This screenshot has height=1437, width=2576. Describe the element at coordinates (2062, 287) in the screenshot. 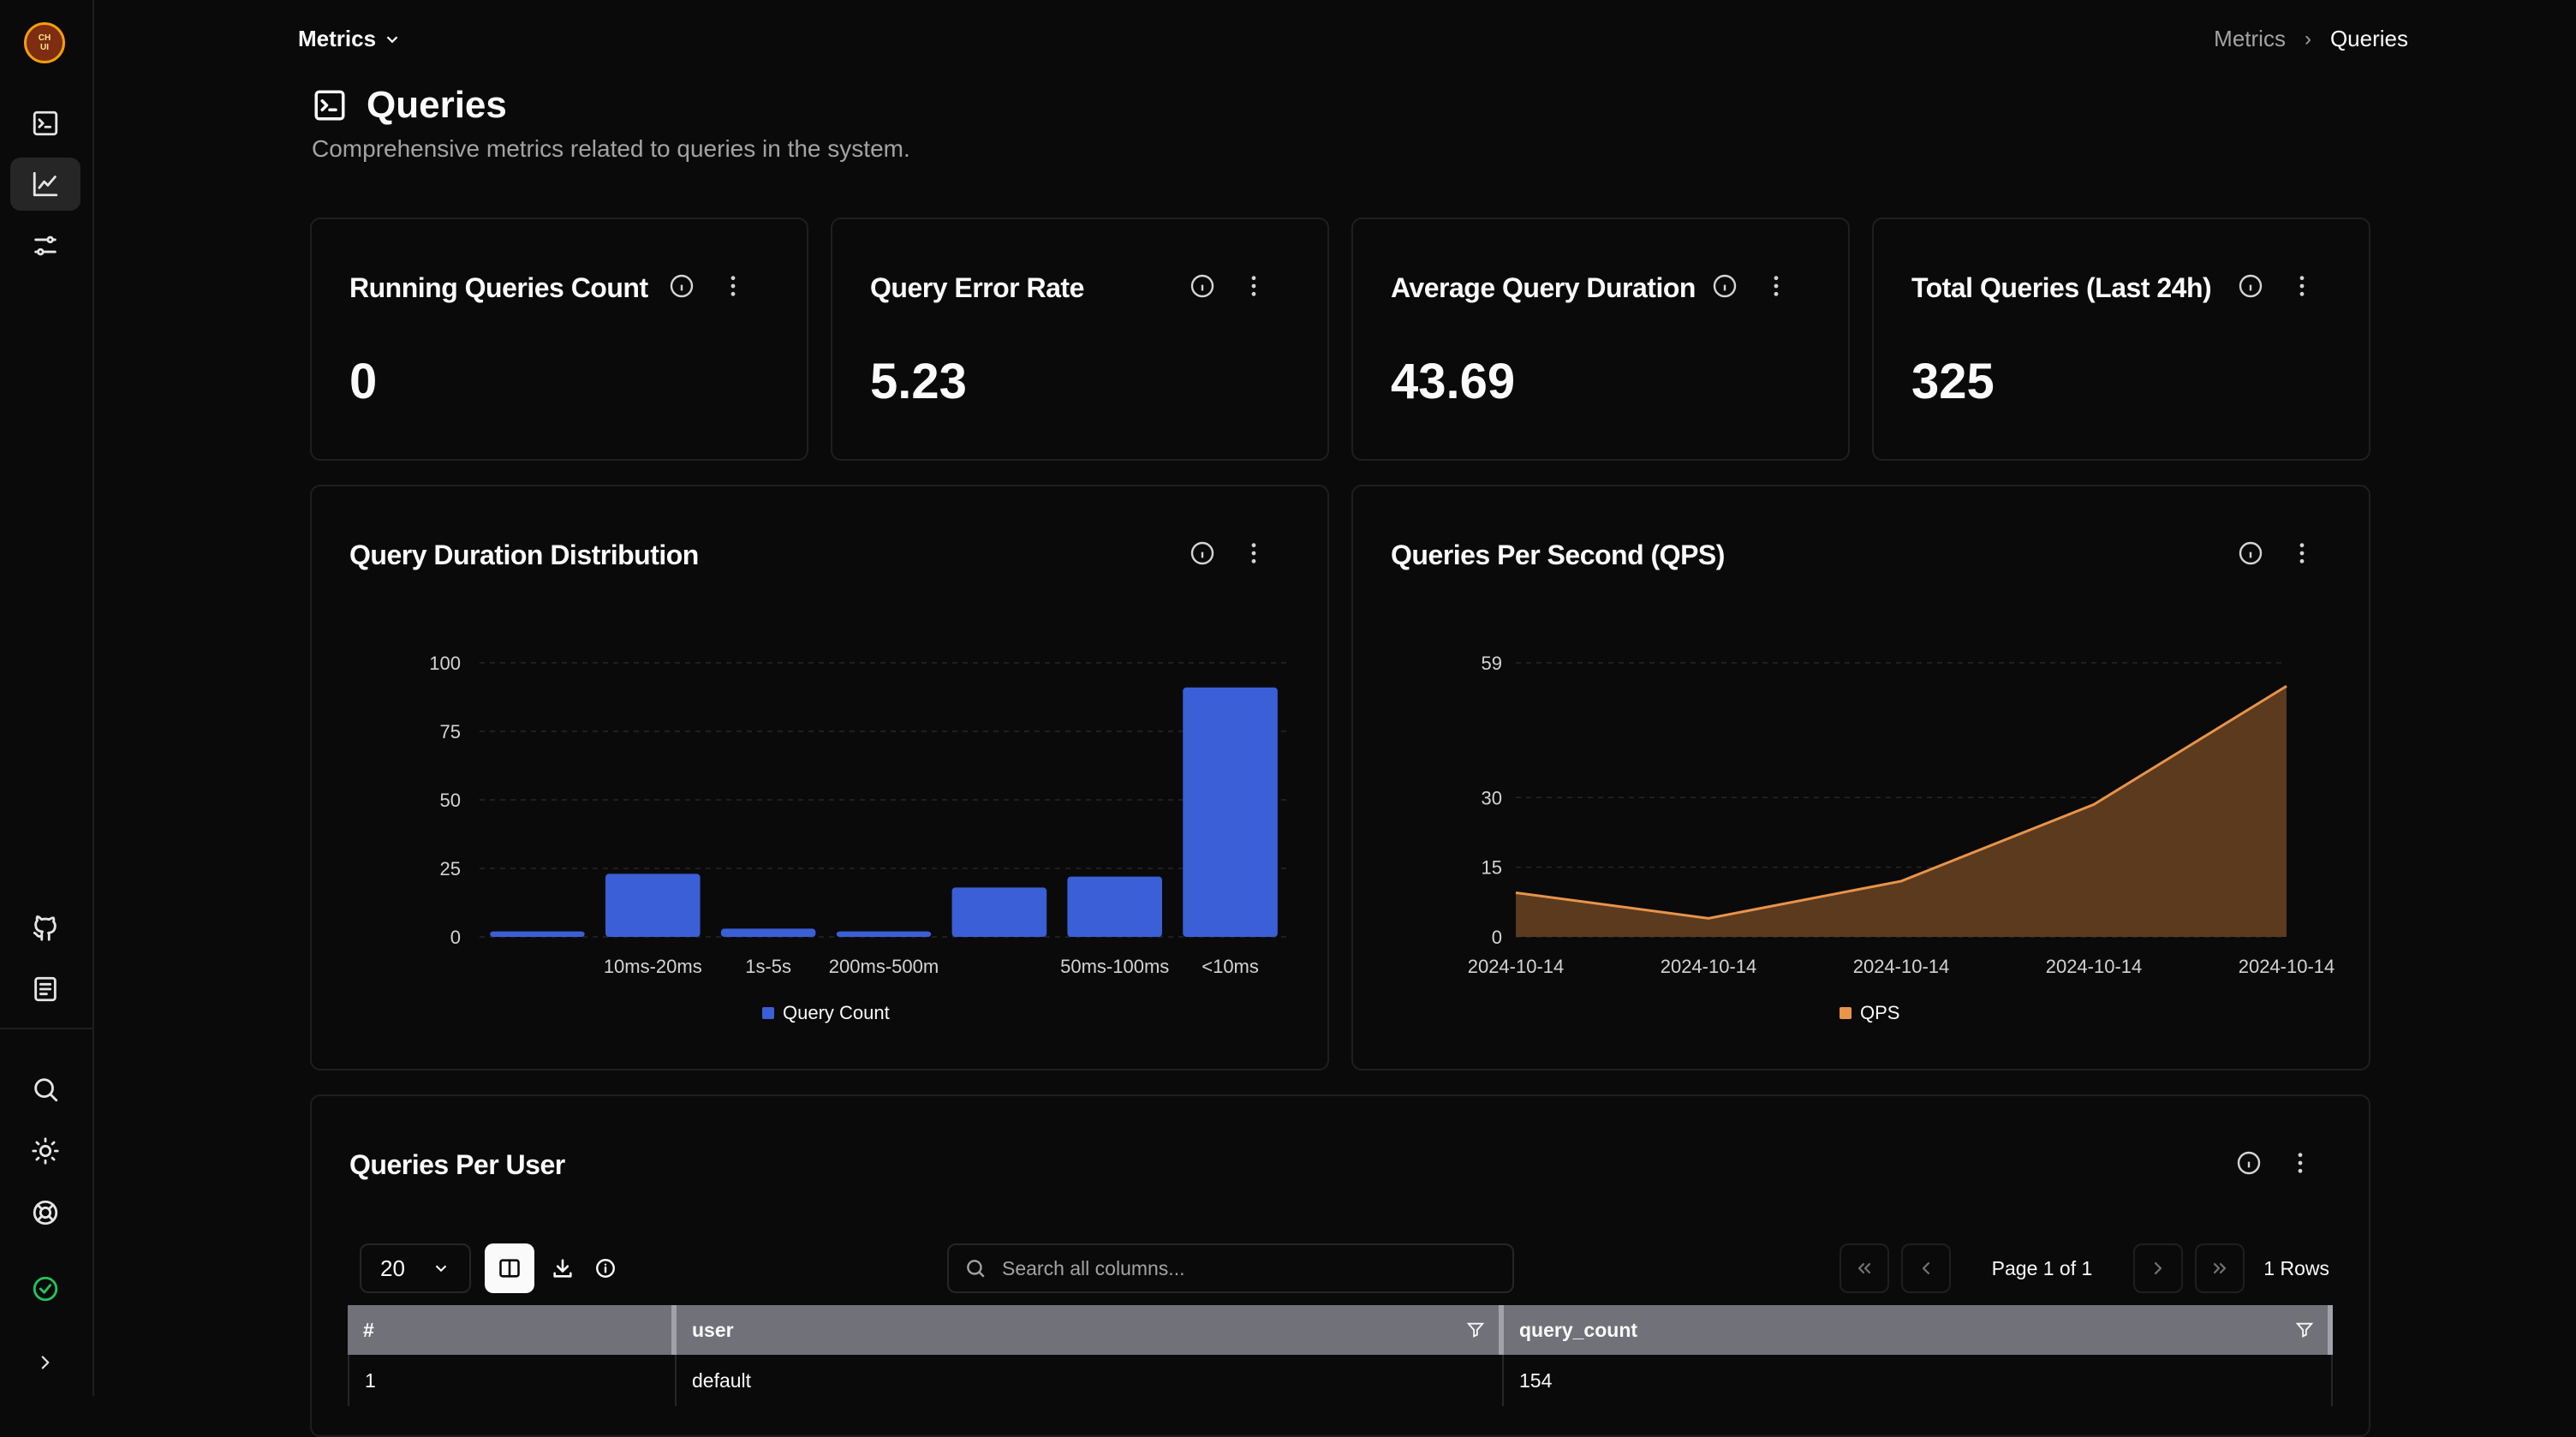

I see `card-title: Total Queries (Last 24h)` at that location.